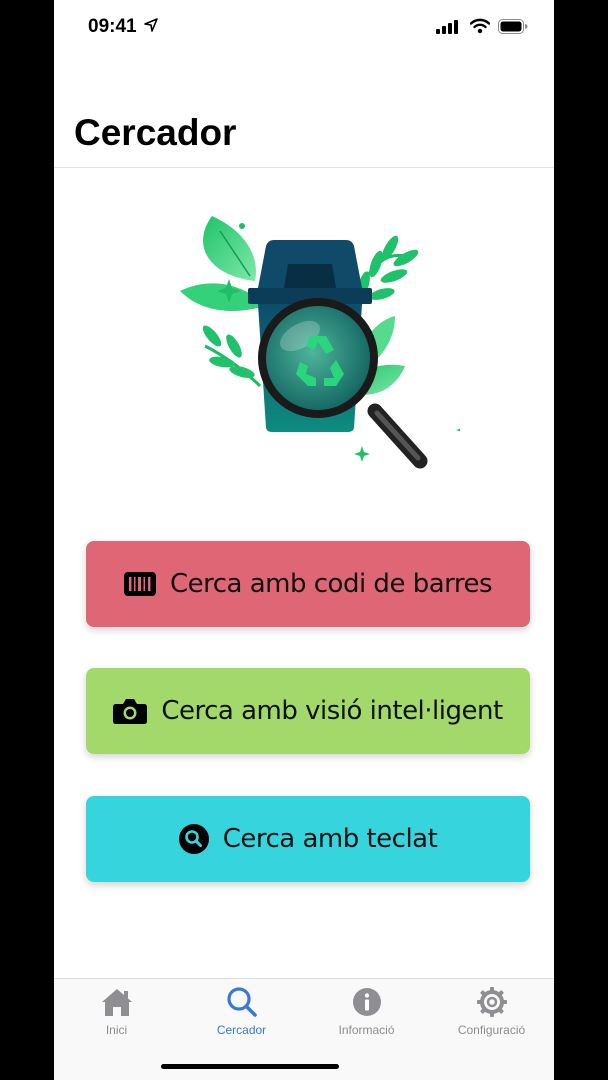  Describe the element at coordinates (332, 711) in the screenshot. I see `camera-search-label: Cerca amb visió intel·ligent` at that location.